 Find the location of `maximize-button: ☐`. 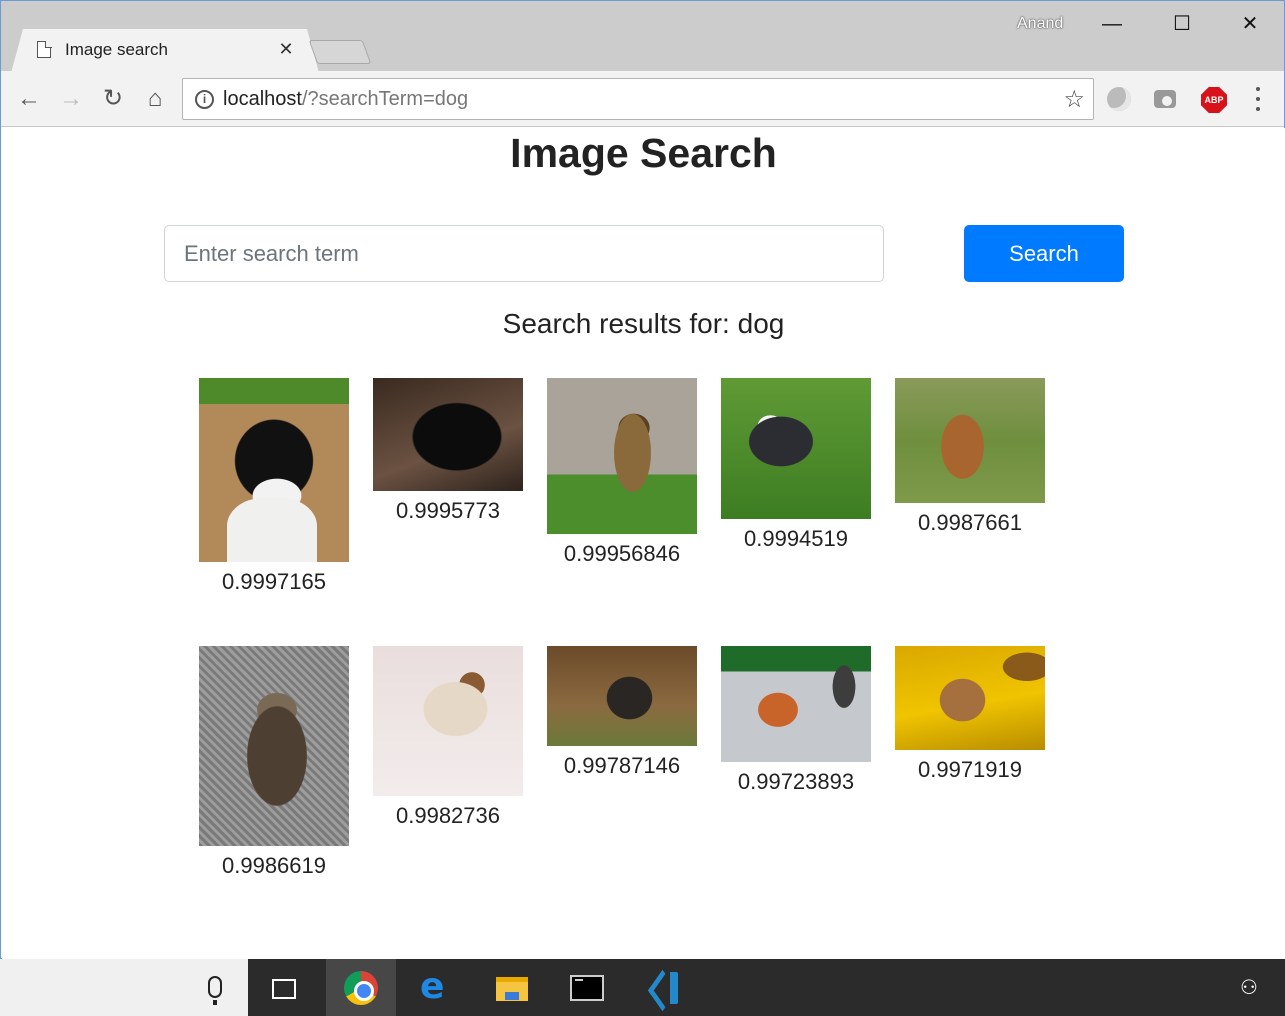

maximize-button: ☐ is located at coordinates (1182, 24).